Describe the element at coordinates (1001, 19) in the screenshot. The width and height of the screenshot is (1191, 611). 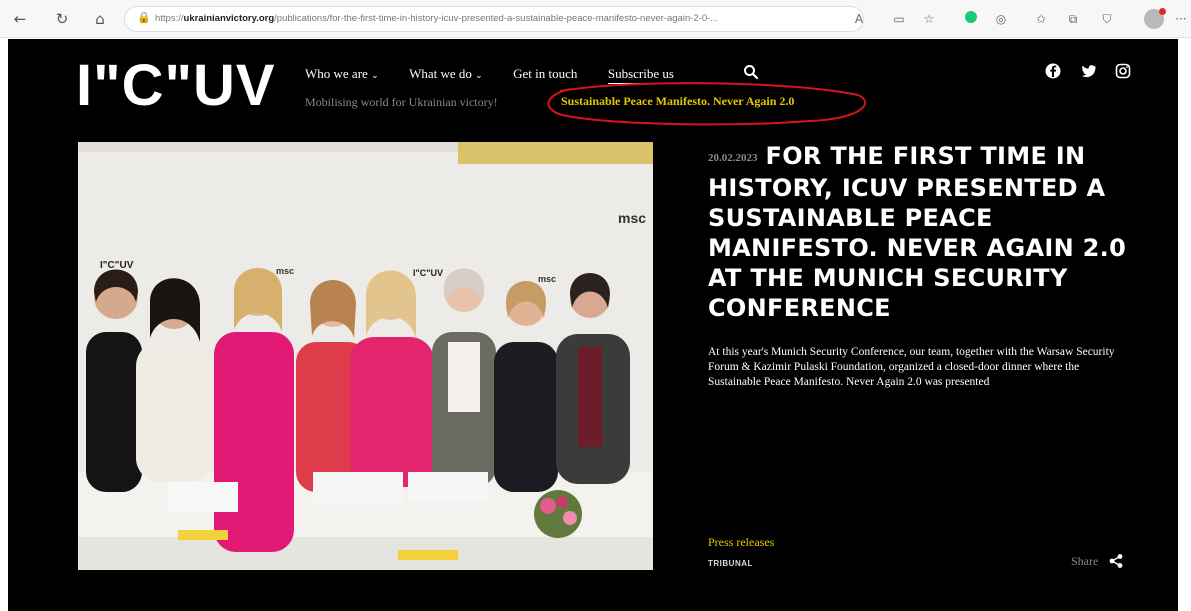
I see `extensions-icon: ◎` at that location.